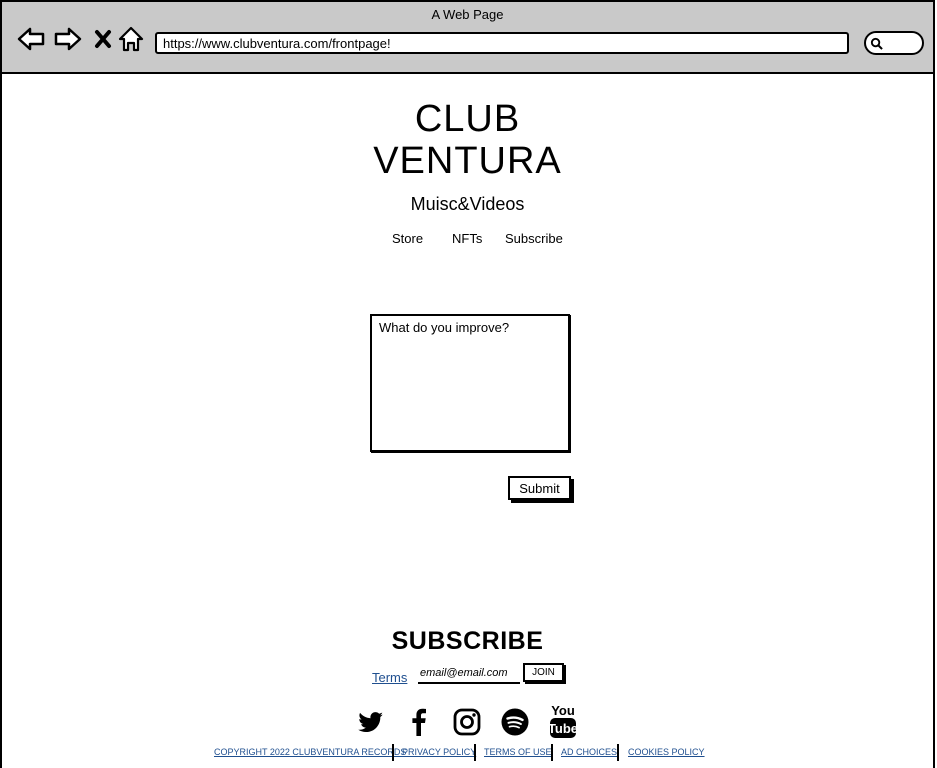 This screenshot has height=768, width=937. I want to click on url-bar: https://www.clubventura.com/frontpage!, so click(502, 43).